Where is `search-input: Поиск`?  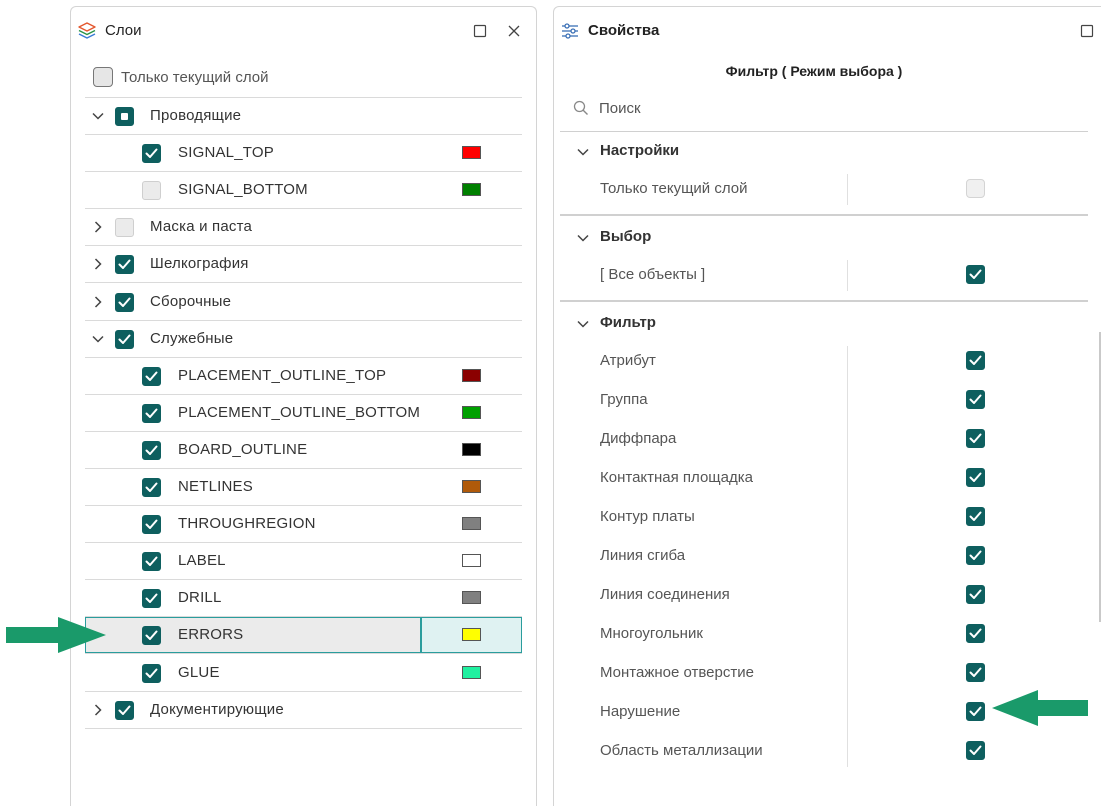 search-input: Поиск is located at coordinates (620, 108).